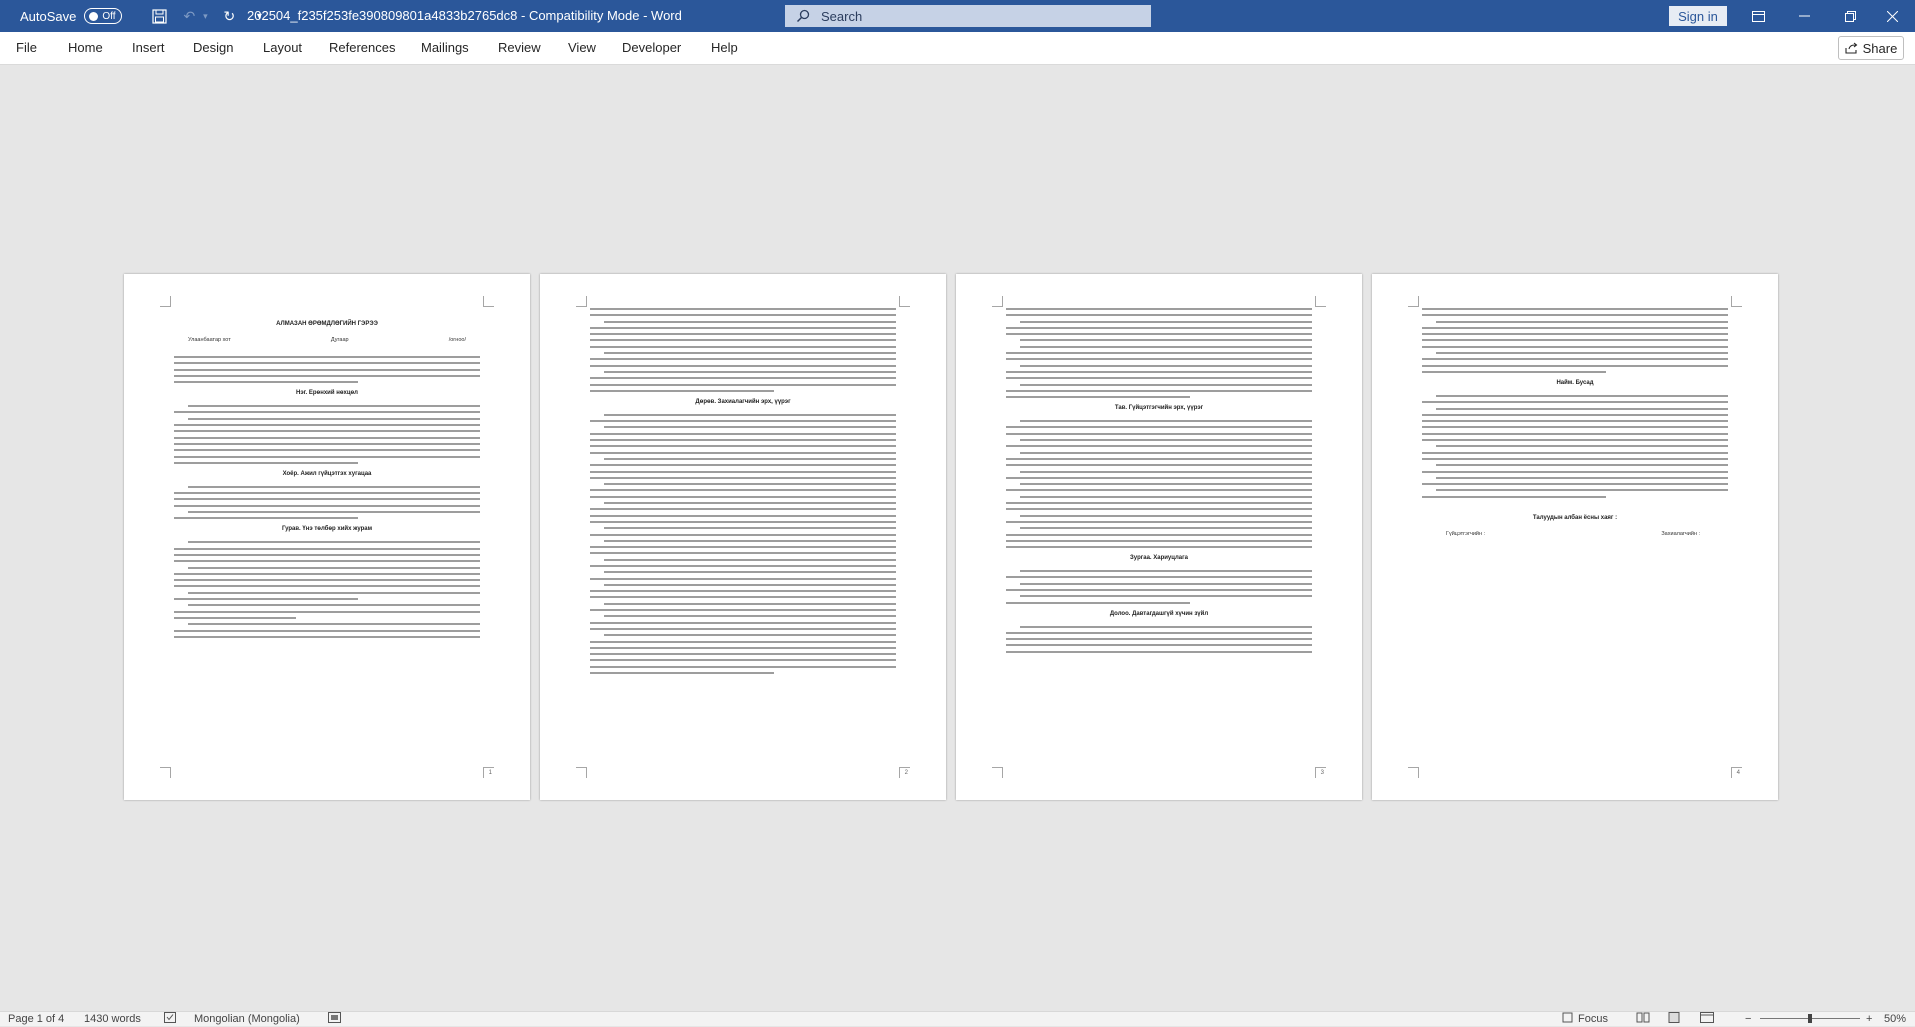 The height and width of the screenshot is (1027, 1915). I want to click on tab-help: Help, so click(724, 48).